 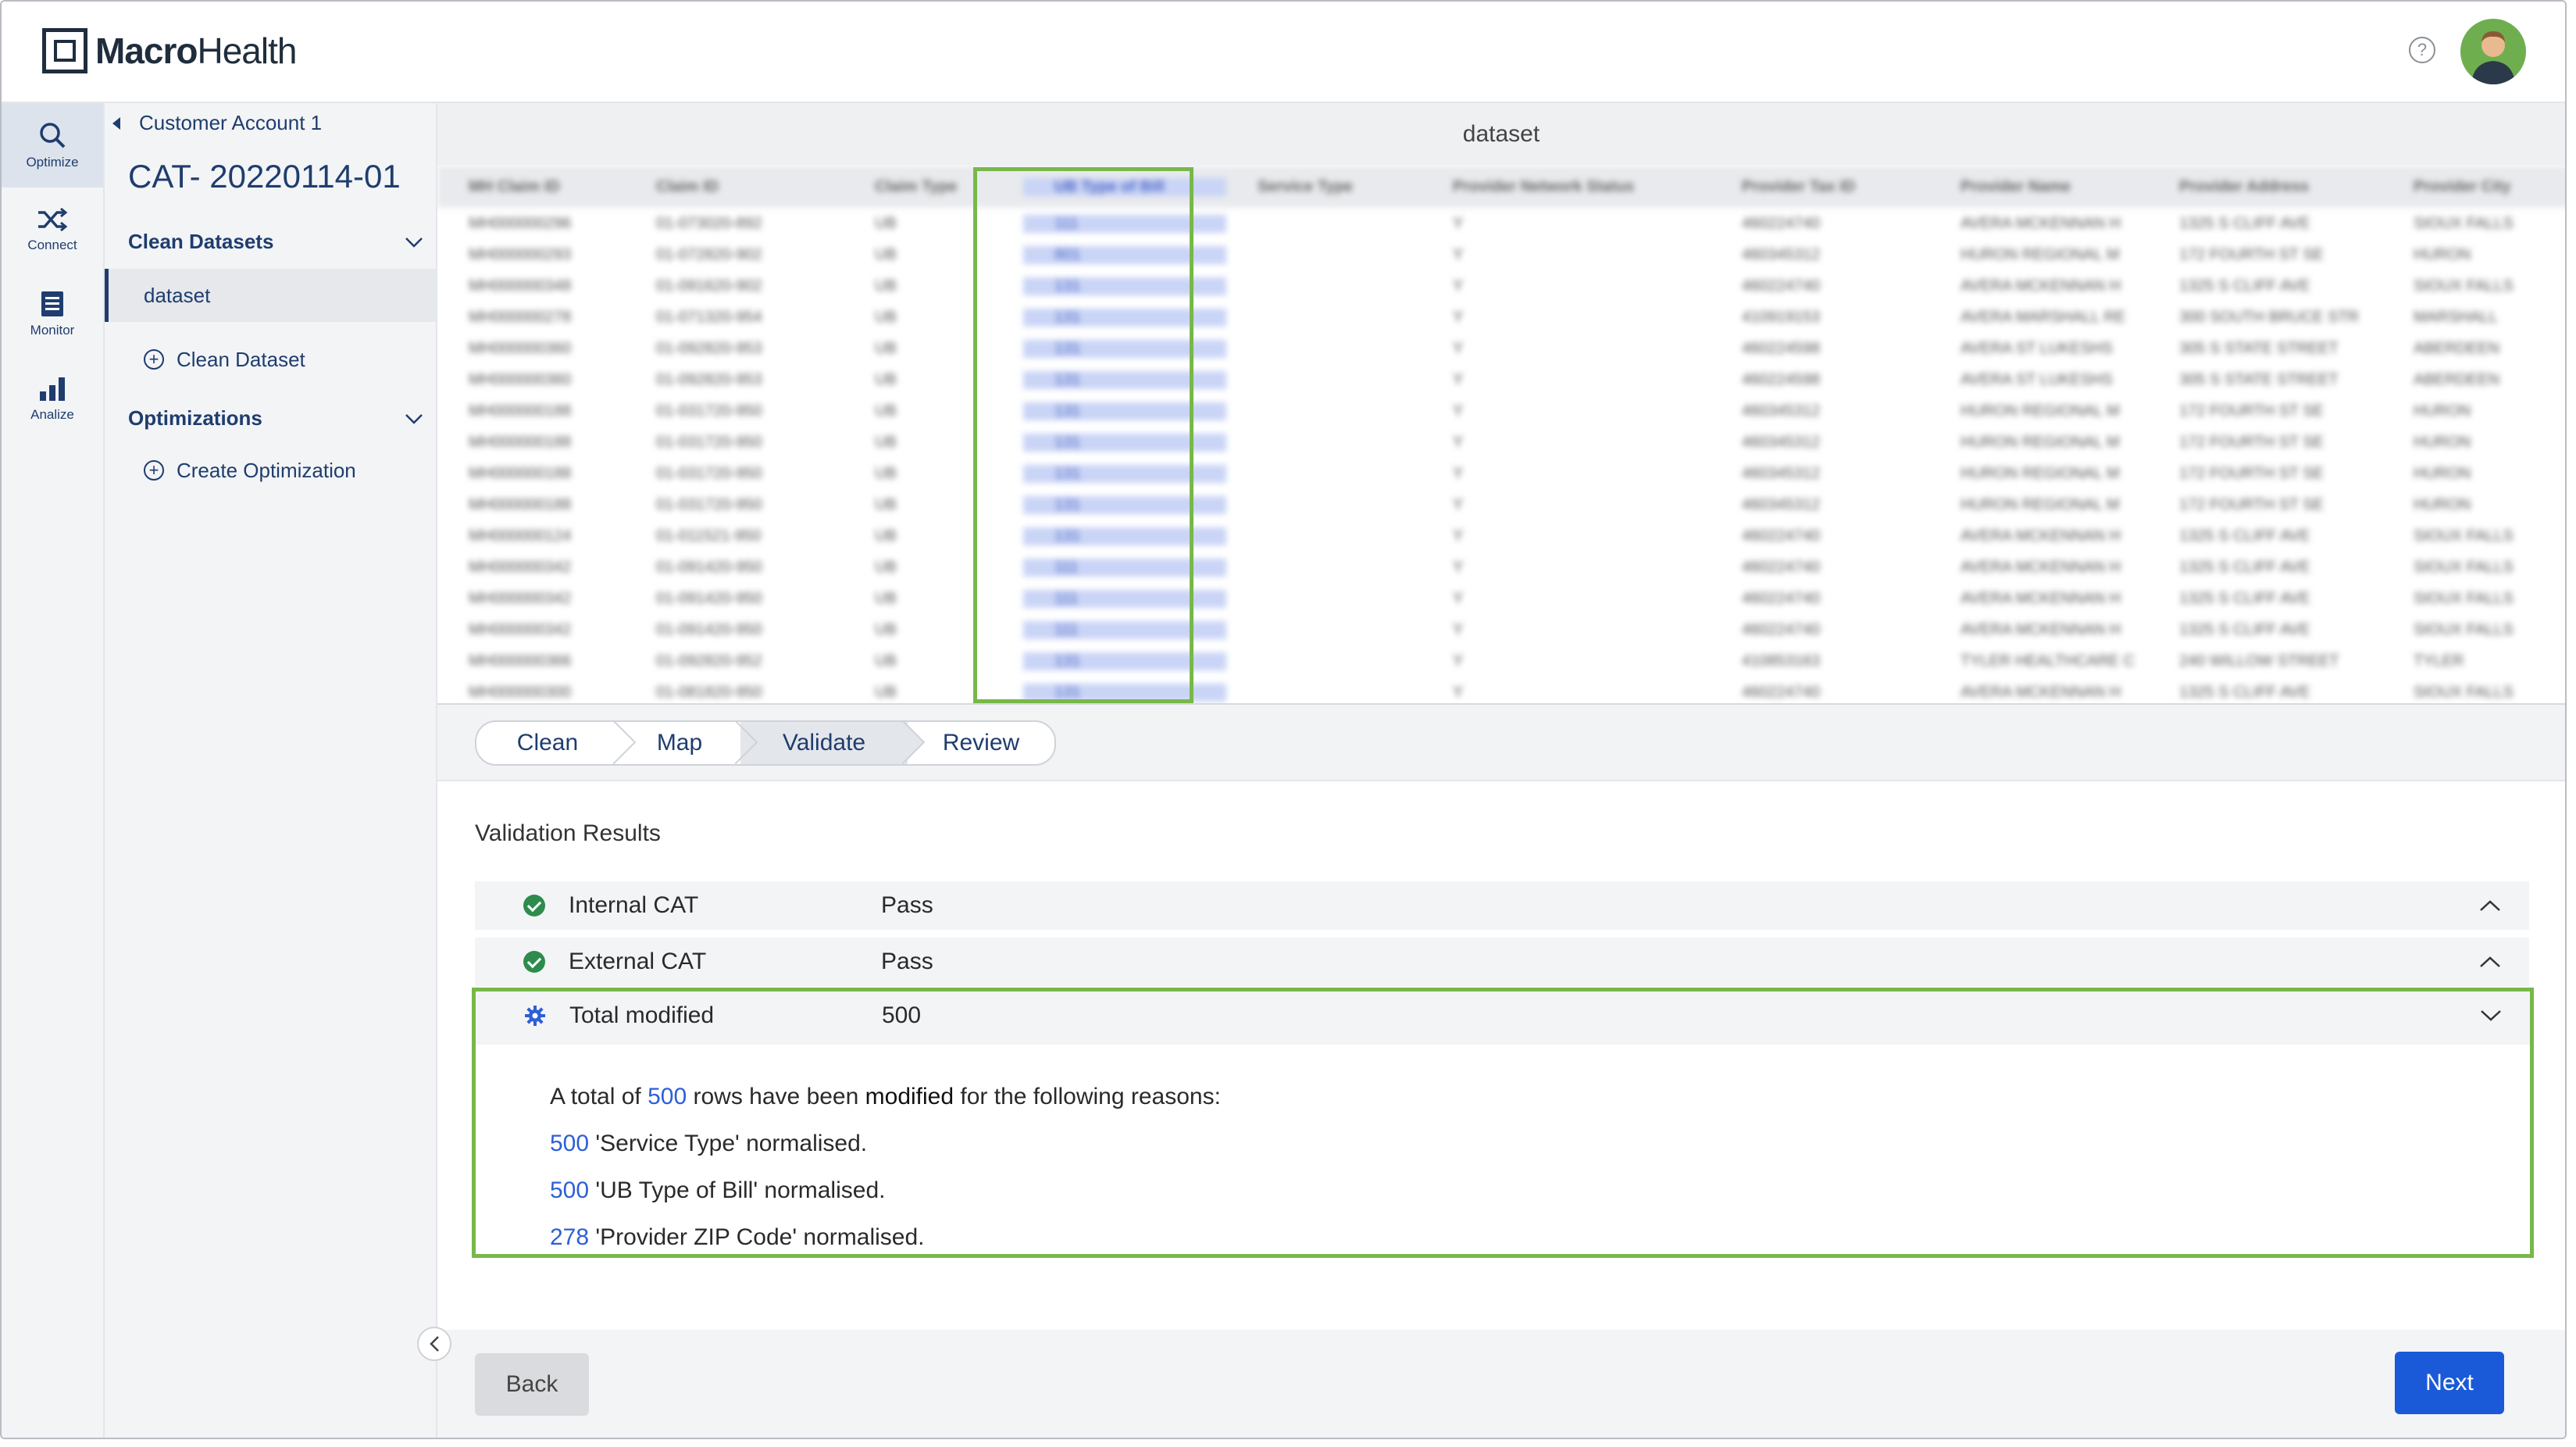 What do you see at coordinates (634, 905) in the screenshot?
I see `result-name: Internal CAT` at bounding box center [634, 905].